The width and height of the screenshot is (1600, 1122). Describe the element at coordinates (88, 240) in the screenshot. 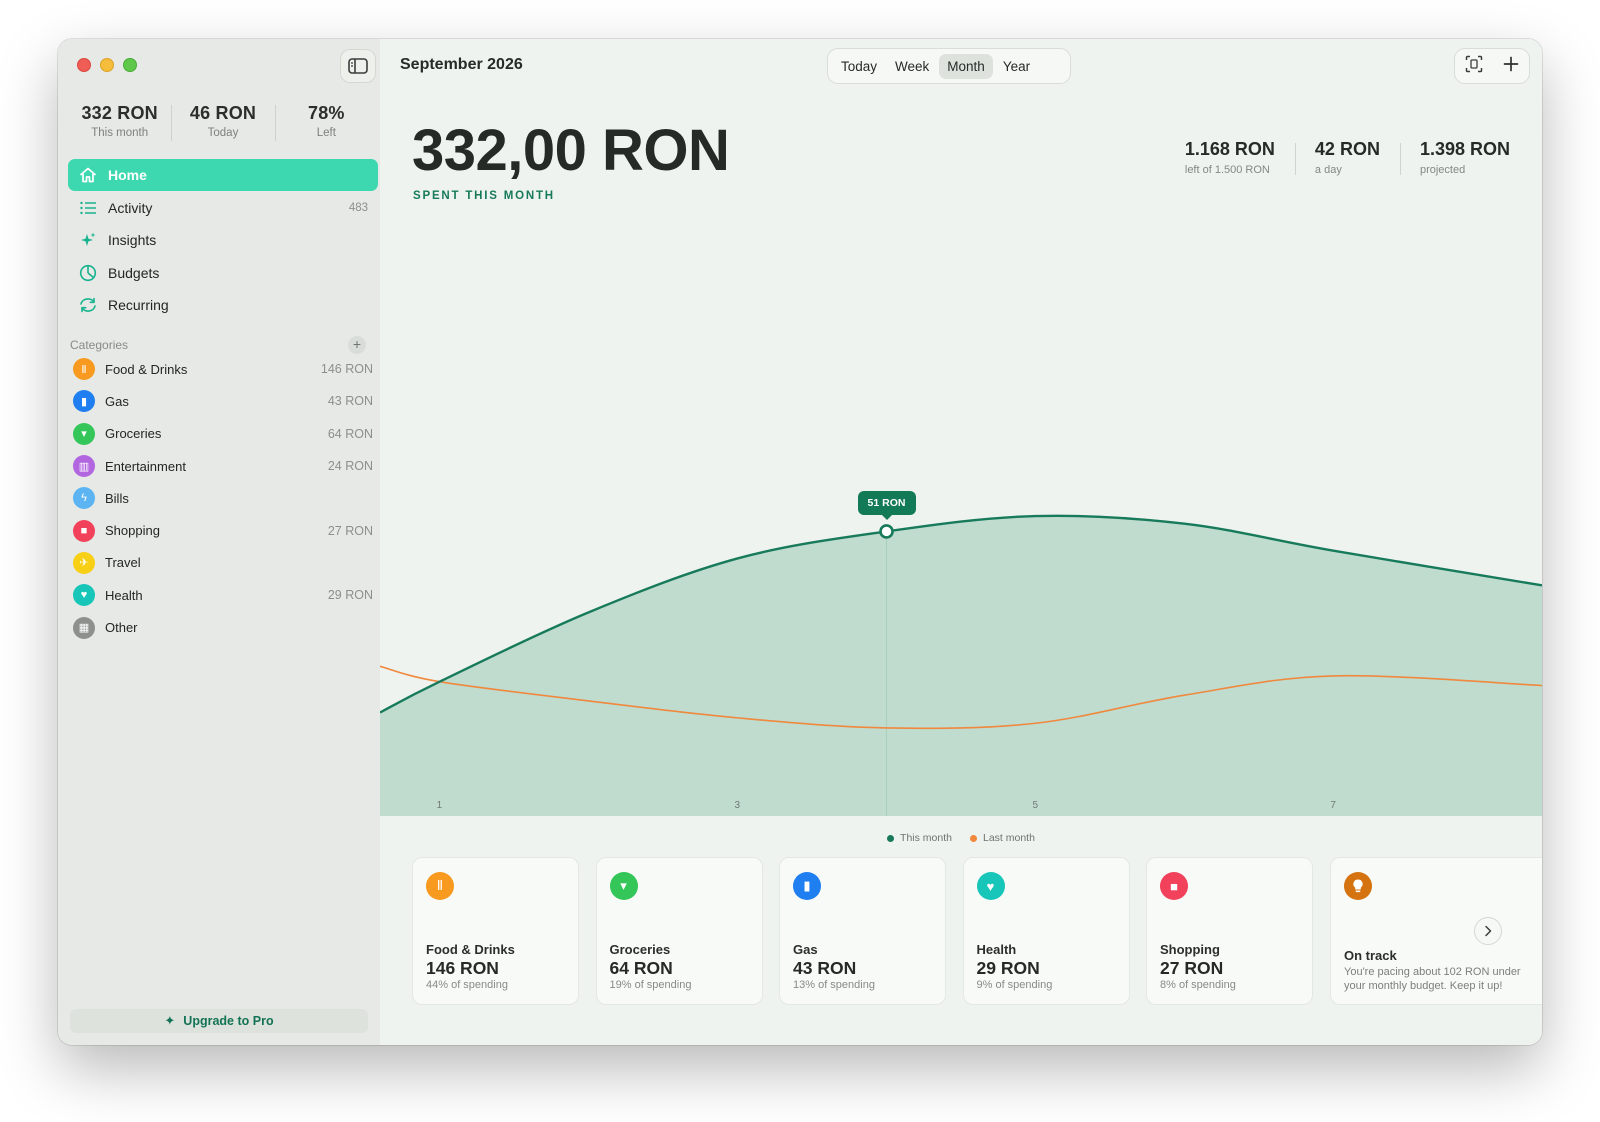

I see `sparkles-icon` at that location.